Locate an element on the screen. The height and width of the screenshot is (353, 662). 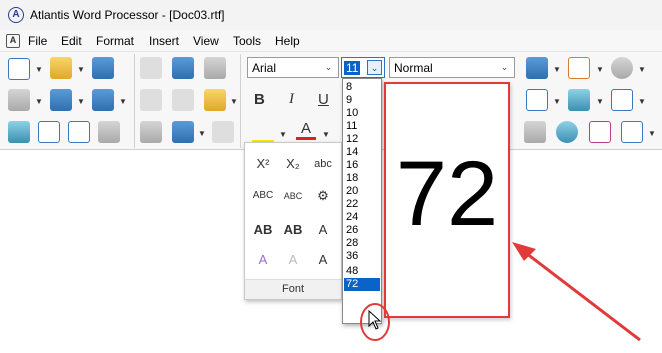
paste-dropdown-icon: ▼ is located at coordinates (234, 101).